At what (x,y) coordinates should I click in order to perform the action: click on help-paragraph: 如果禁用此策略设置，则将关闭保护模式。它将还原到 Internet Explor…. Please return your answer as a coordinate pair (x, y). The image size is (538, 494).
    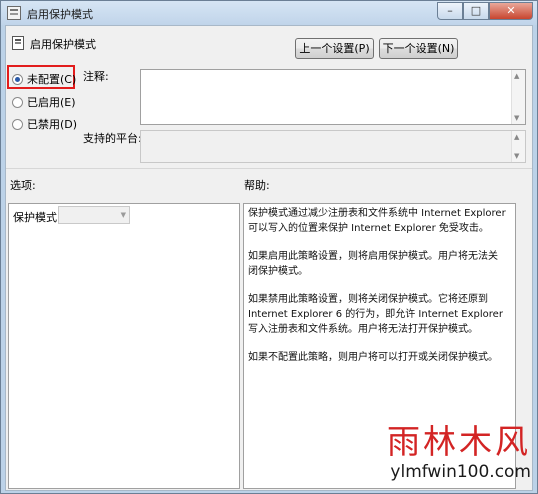
    Looking at the image, I should click on (375, 314).